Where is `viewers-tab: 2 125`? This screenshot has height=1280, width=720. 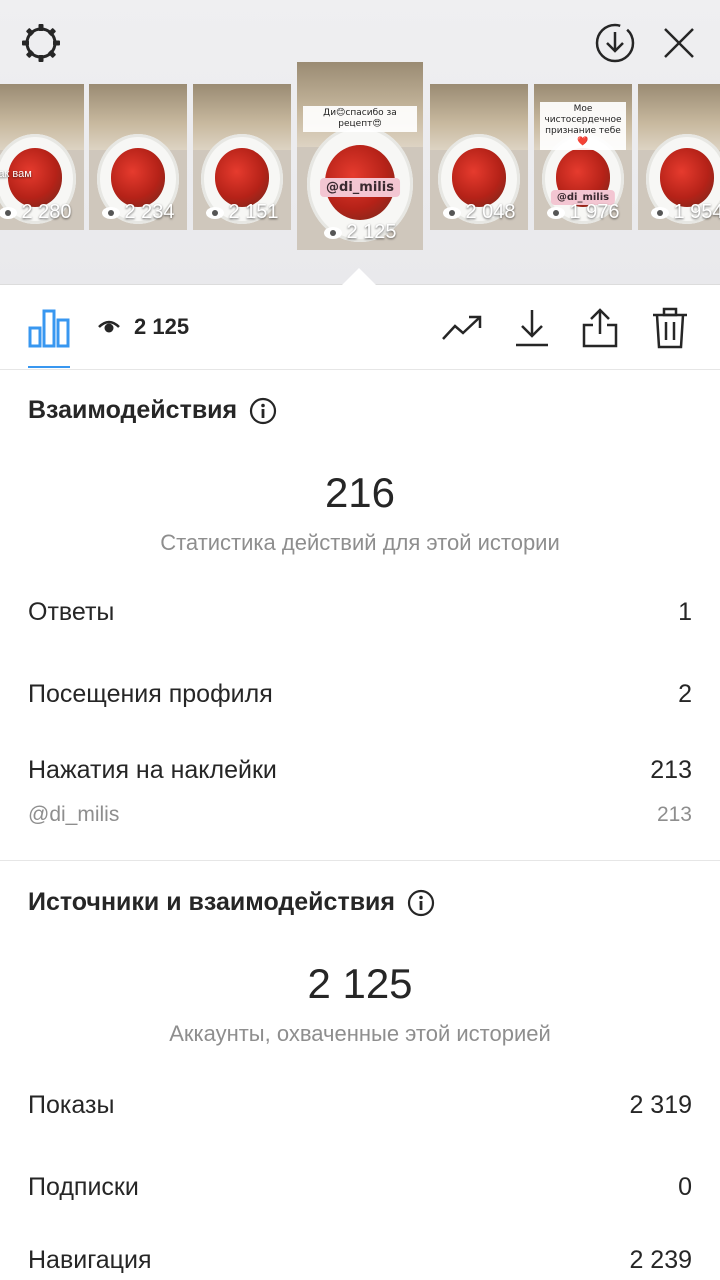
viewers-tab: 2 125 is located at coordinates (143, 327).